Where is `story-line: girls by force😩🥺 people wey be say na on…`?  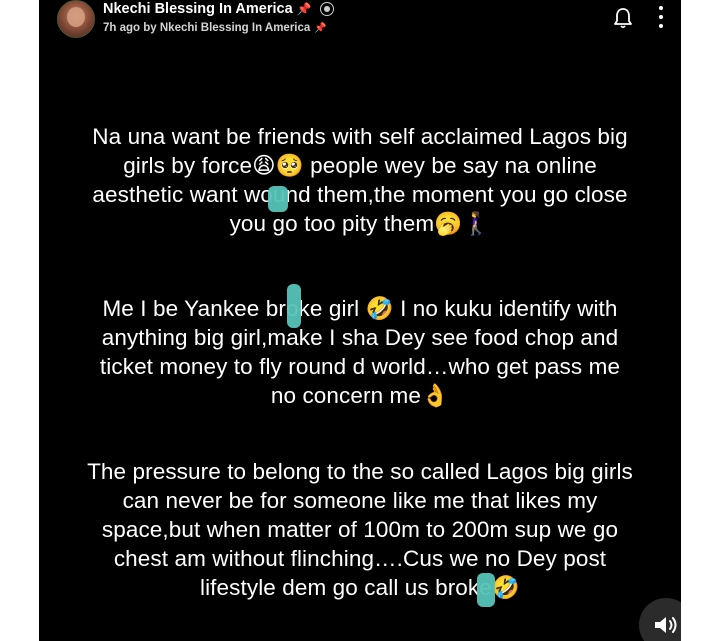
story-line: girls by force😩🥺 people wey be say na on… is located at coordinates (360, 165).